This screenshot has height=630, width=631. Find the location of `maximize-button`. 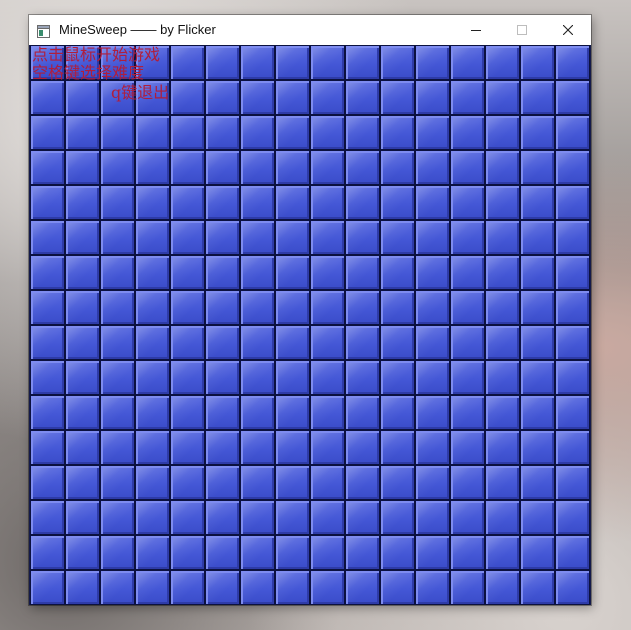

maximize-button is located at coordinates (522, 30).